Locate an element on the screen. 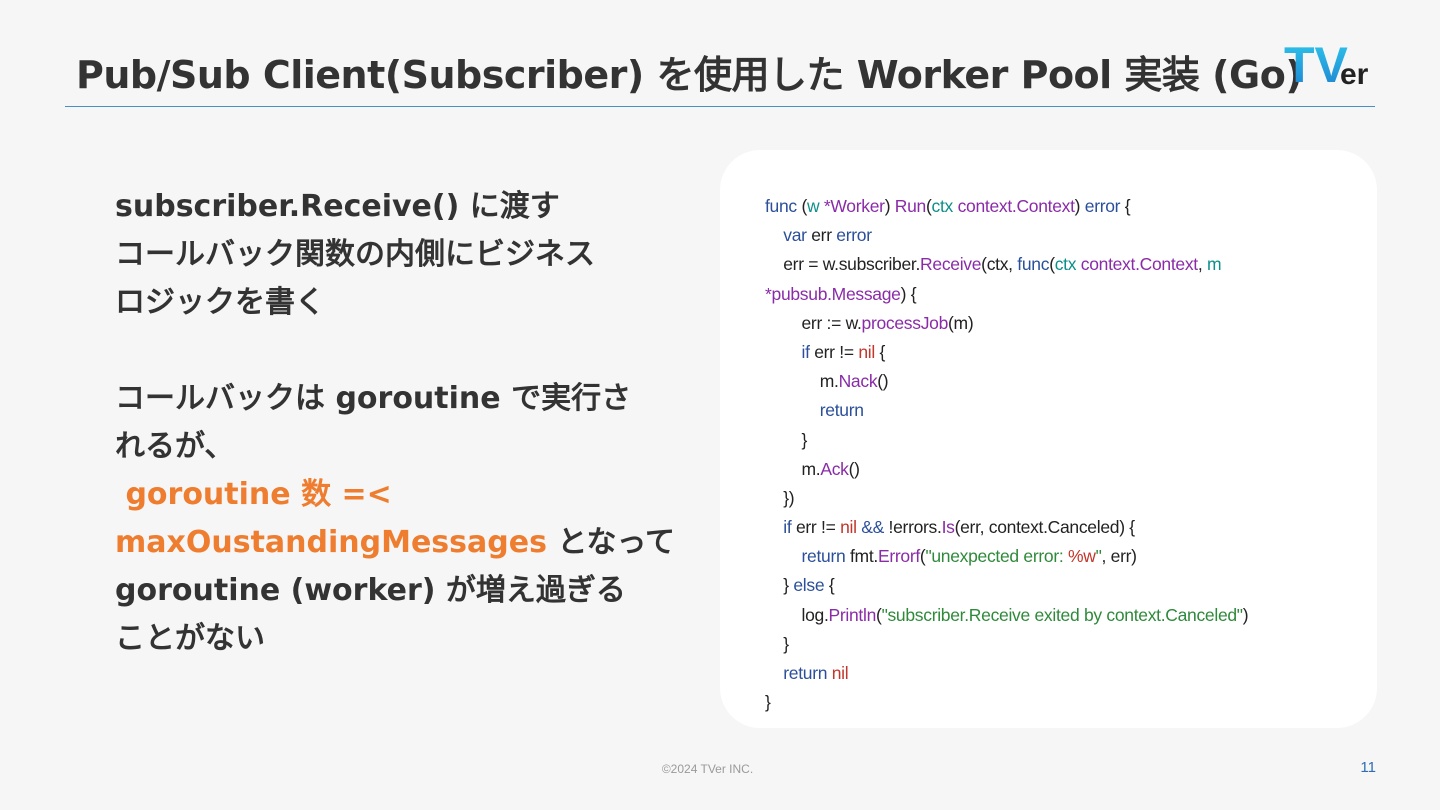 The image size is (1440, 810). code-line: if err != nil { is located at coordinates (1065, 352).